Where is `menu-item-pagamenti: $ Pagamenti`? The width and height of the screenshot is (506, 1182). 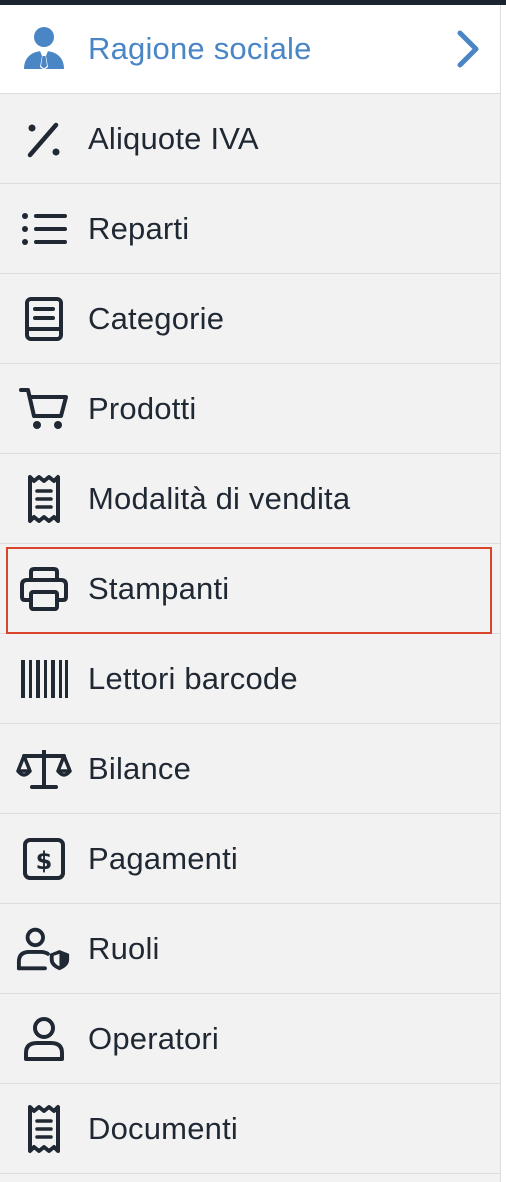 menu-item-pagamenti: $ Pagamenti is located at coordinates (250, 859).